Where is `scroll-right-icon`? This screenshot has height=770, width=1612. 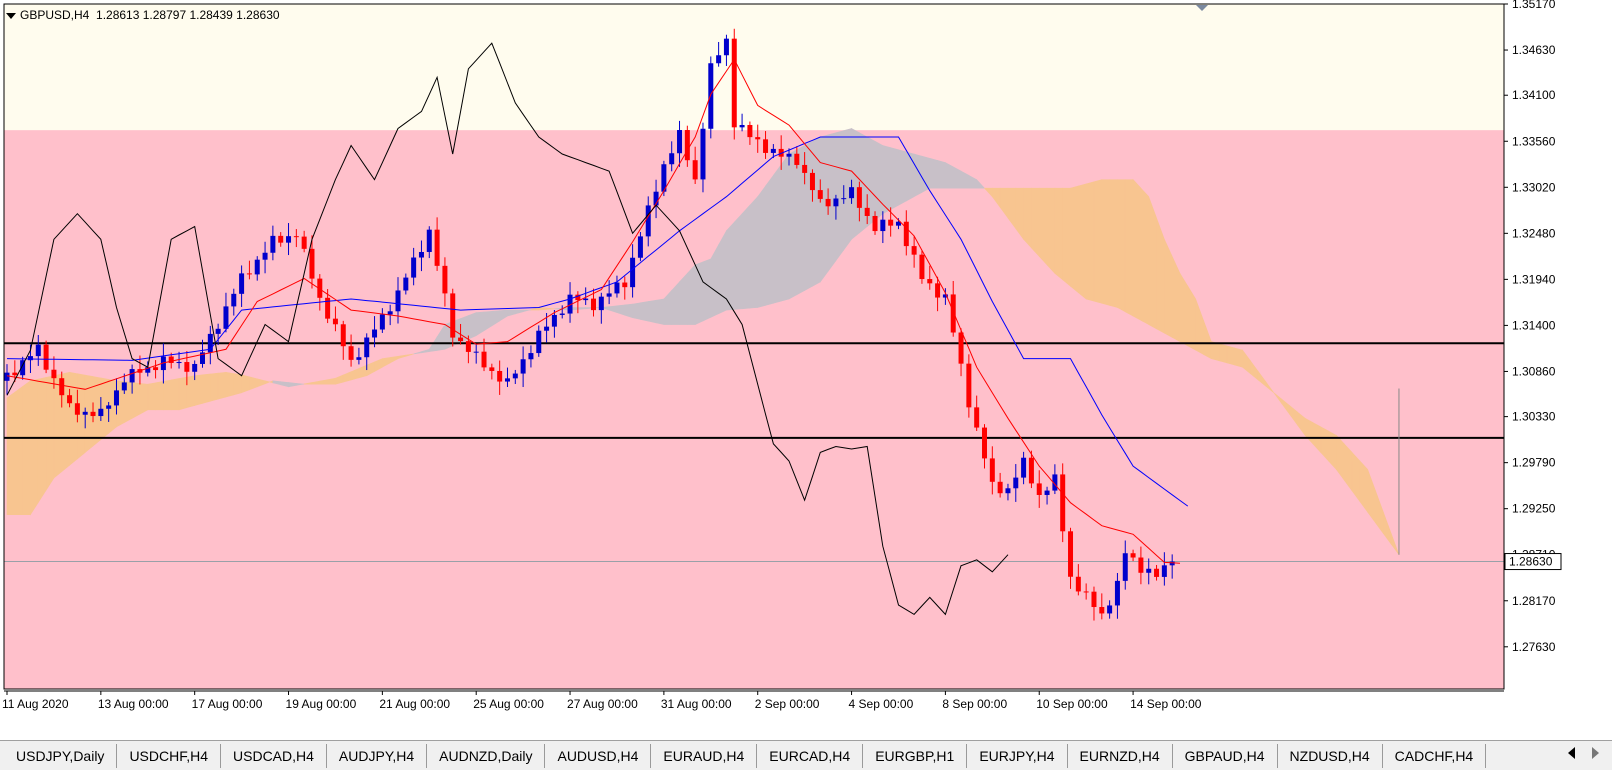
scroll-right-icon is located at coordinates (1595, 753).